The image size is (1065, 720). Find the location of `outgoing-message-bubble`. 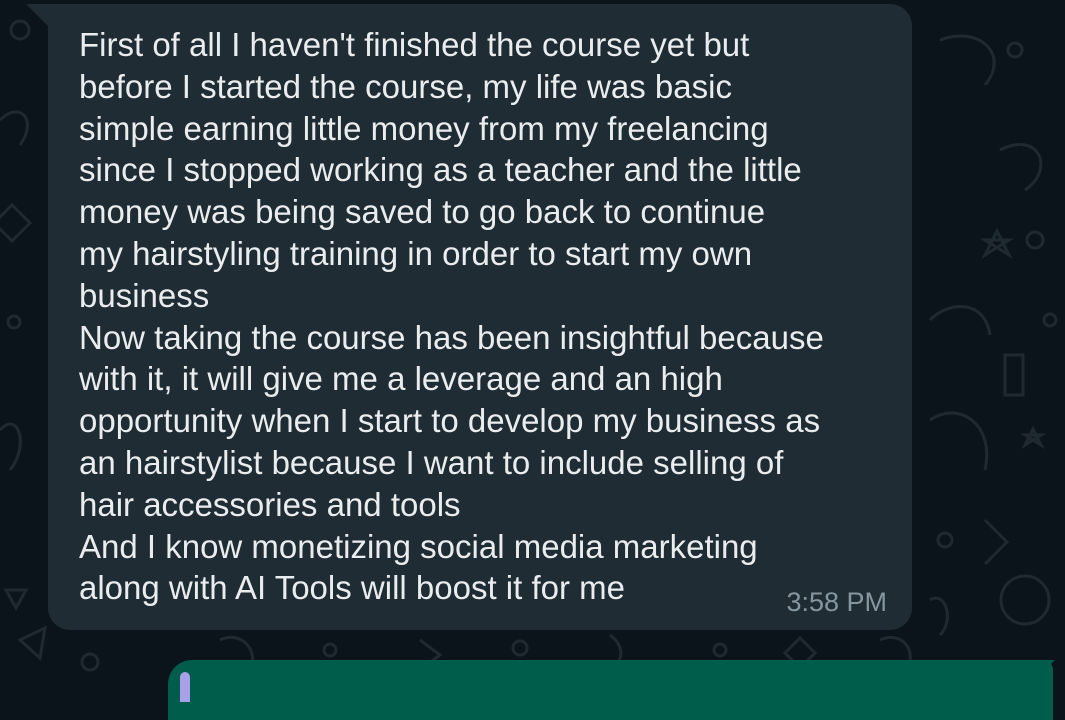

outgoing-message-bubble is located at coordinates (610, 690).